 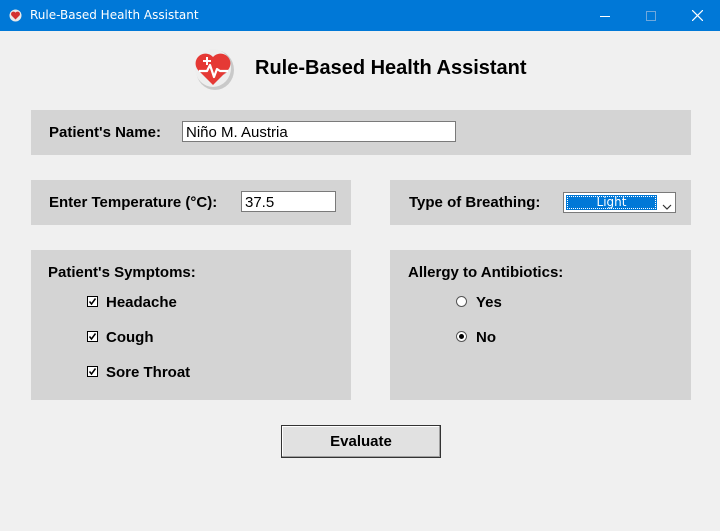 What do you see at coordinates (105, 132) in the screenshot?
I see `patient-name-label: Patient's Name:` at bounding box center [105, 132].